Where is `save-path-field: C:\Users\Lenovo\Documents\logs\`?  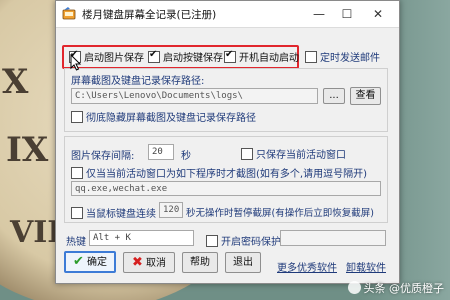
save-path-field: C:\Users\Lenovo\Documents\logs\ is located at coordinates (194, 96).